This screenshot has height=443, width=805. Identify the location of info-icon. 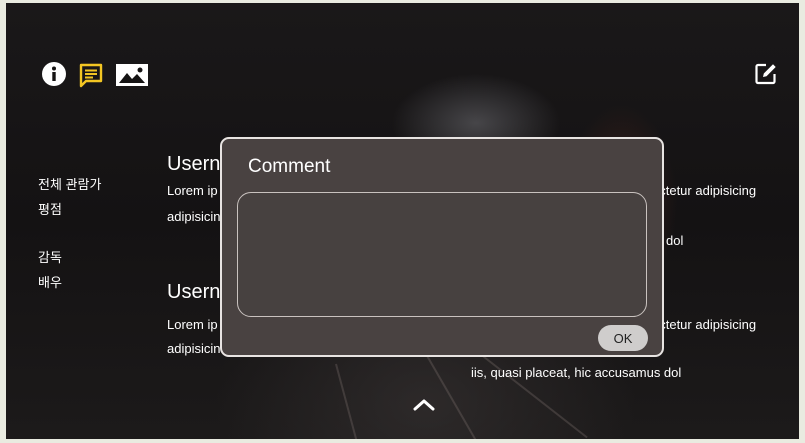
(54, 74).